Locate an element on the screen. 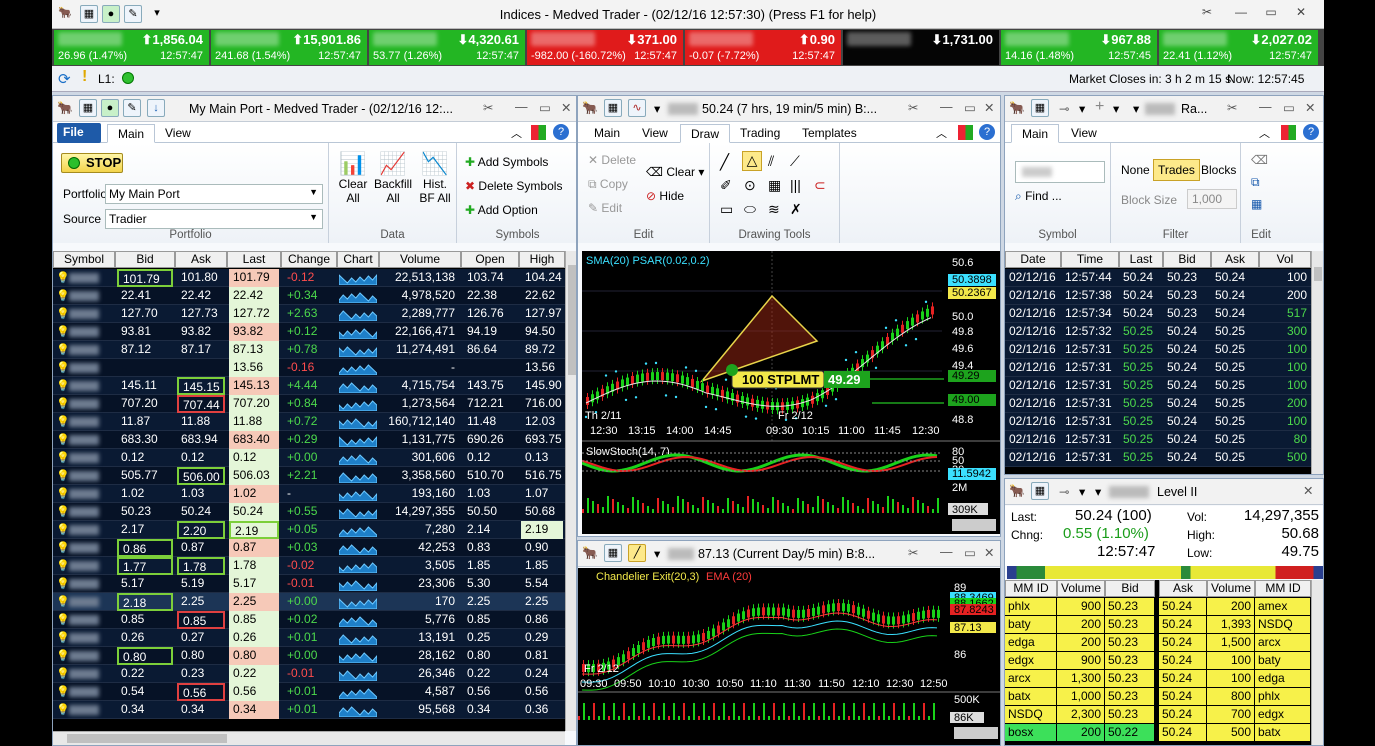  portfolio-select: My Main Port ▼ is located at coordinates (214, 194).